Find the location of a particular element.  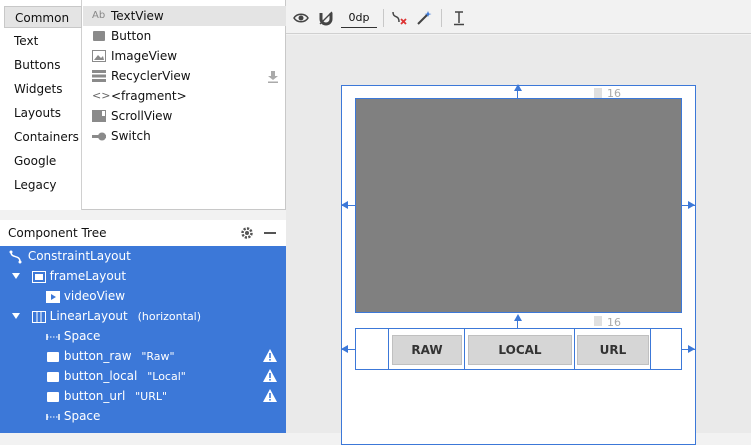

margin-handle-bottom is located at coordinates (598, 321).